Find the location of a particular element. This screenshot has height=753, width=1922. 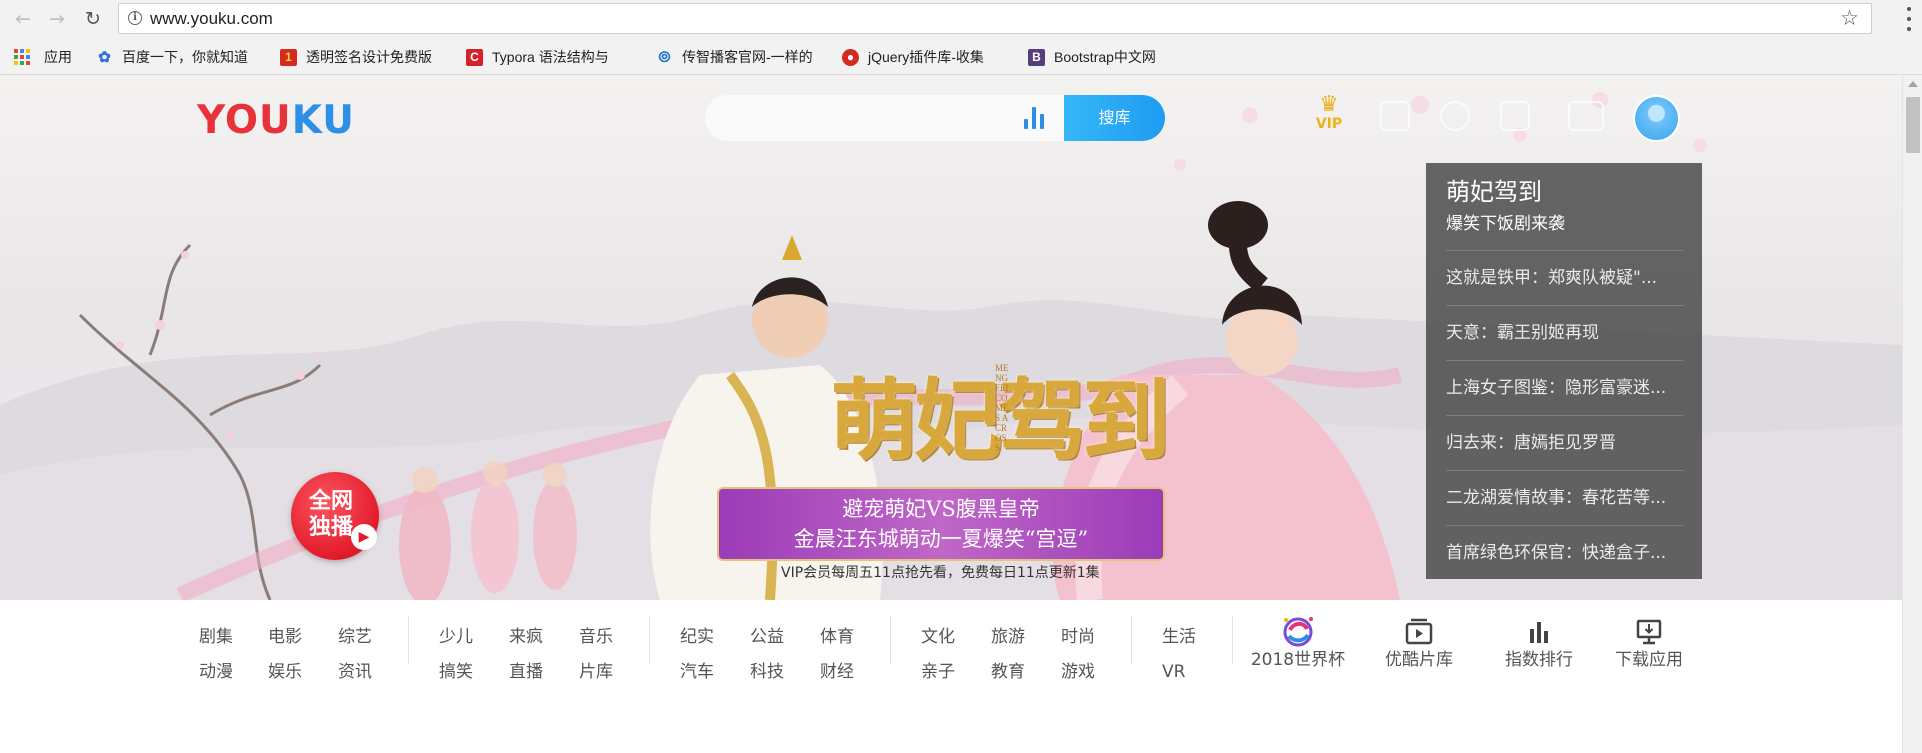

tagline-line2: 金晨汪东城萌动一夏爆笑“宫逗” is located at coordinates (941, 539).